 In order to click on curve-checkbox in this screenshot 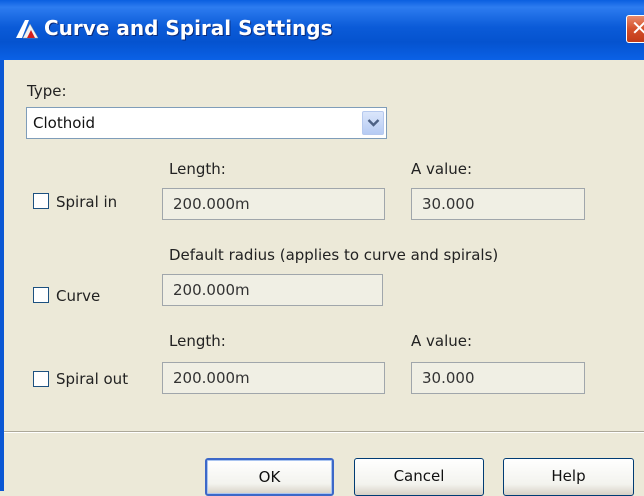, I will do `click(41, 295)`.